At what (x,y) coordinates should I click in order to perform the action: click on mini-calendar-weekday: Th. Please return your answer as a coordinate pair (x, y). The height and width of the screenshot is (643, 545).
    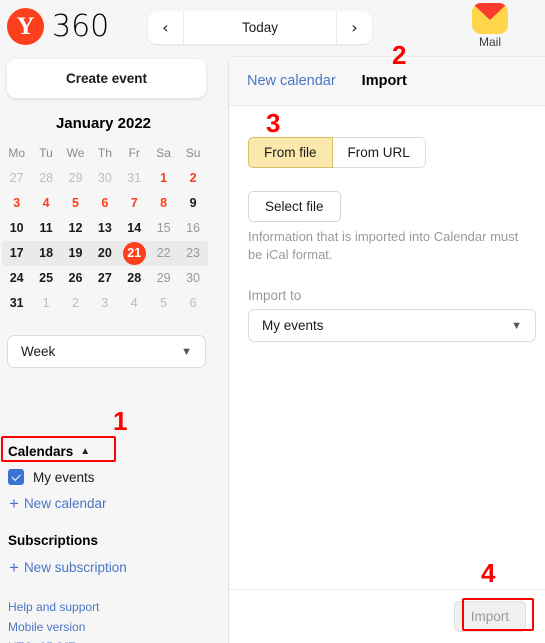
    Looking at the image, I should click on (104, 153).